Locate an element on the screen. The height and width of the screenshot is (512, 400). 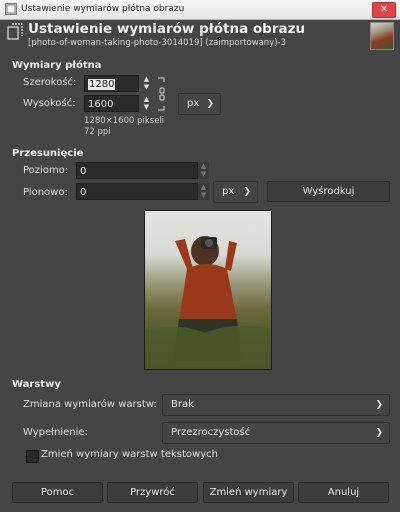
offset-y-label: Pionowo: is located at coordinates (45, 192).